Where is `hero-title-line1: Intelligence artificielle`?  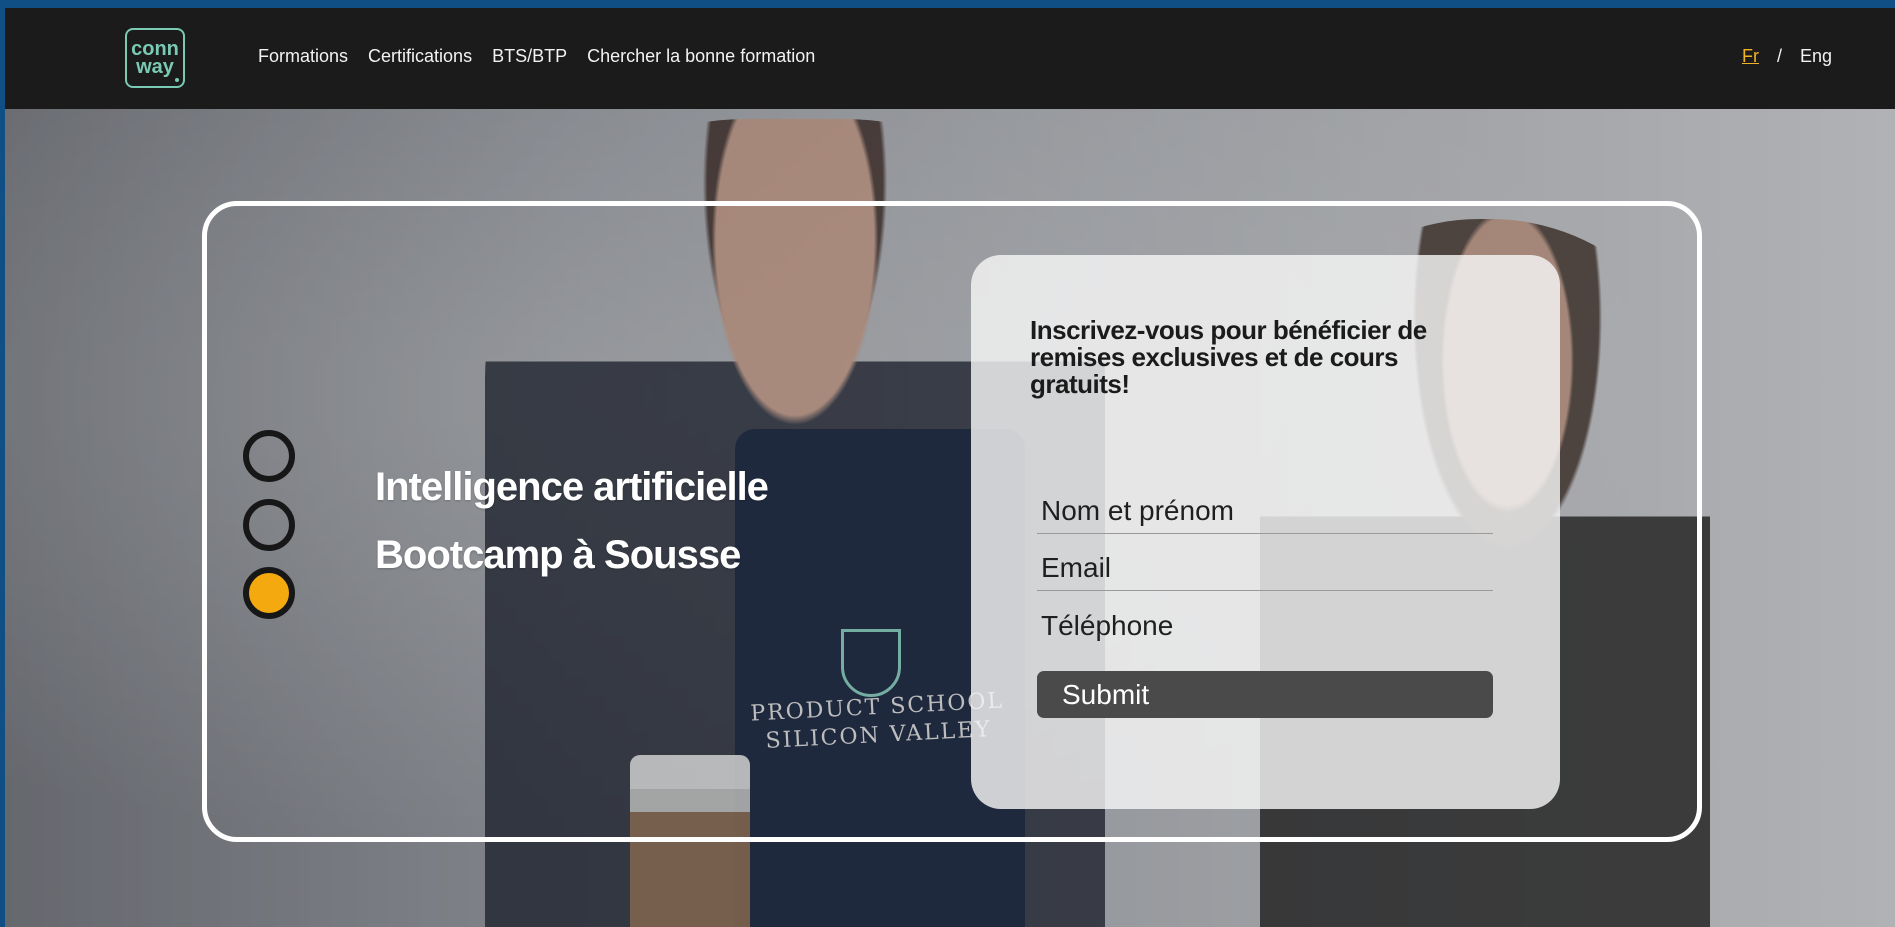
hero-title-line1: Intelligence artificielle is located at coordinates (572, 487).